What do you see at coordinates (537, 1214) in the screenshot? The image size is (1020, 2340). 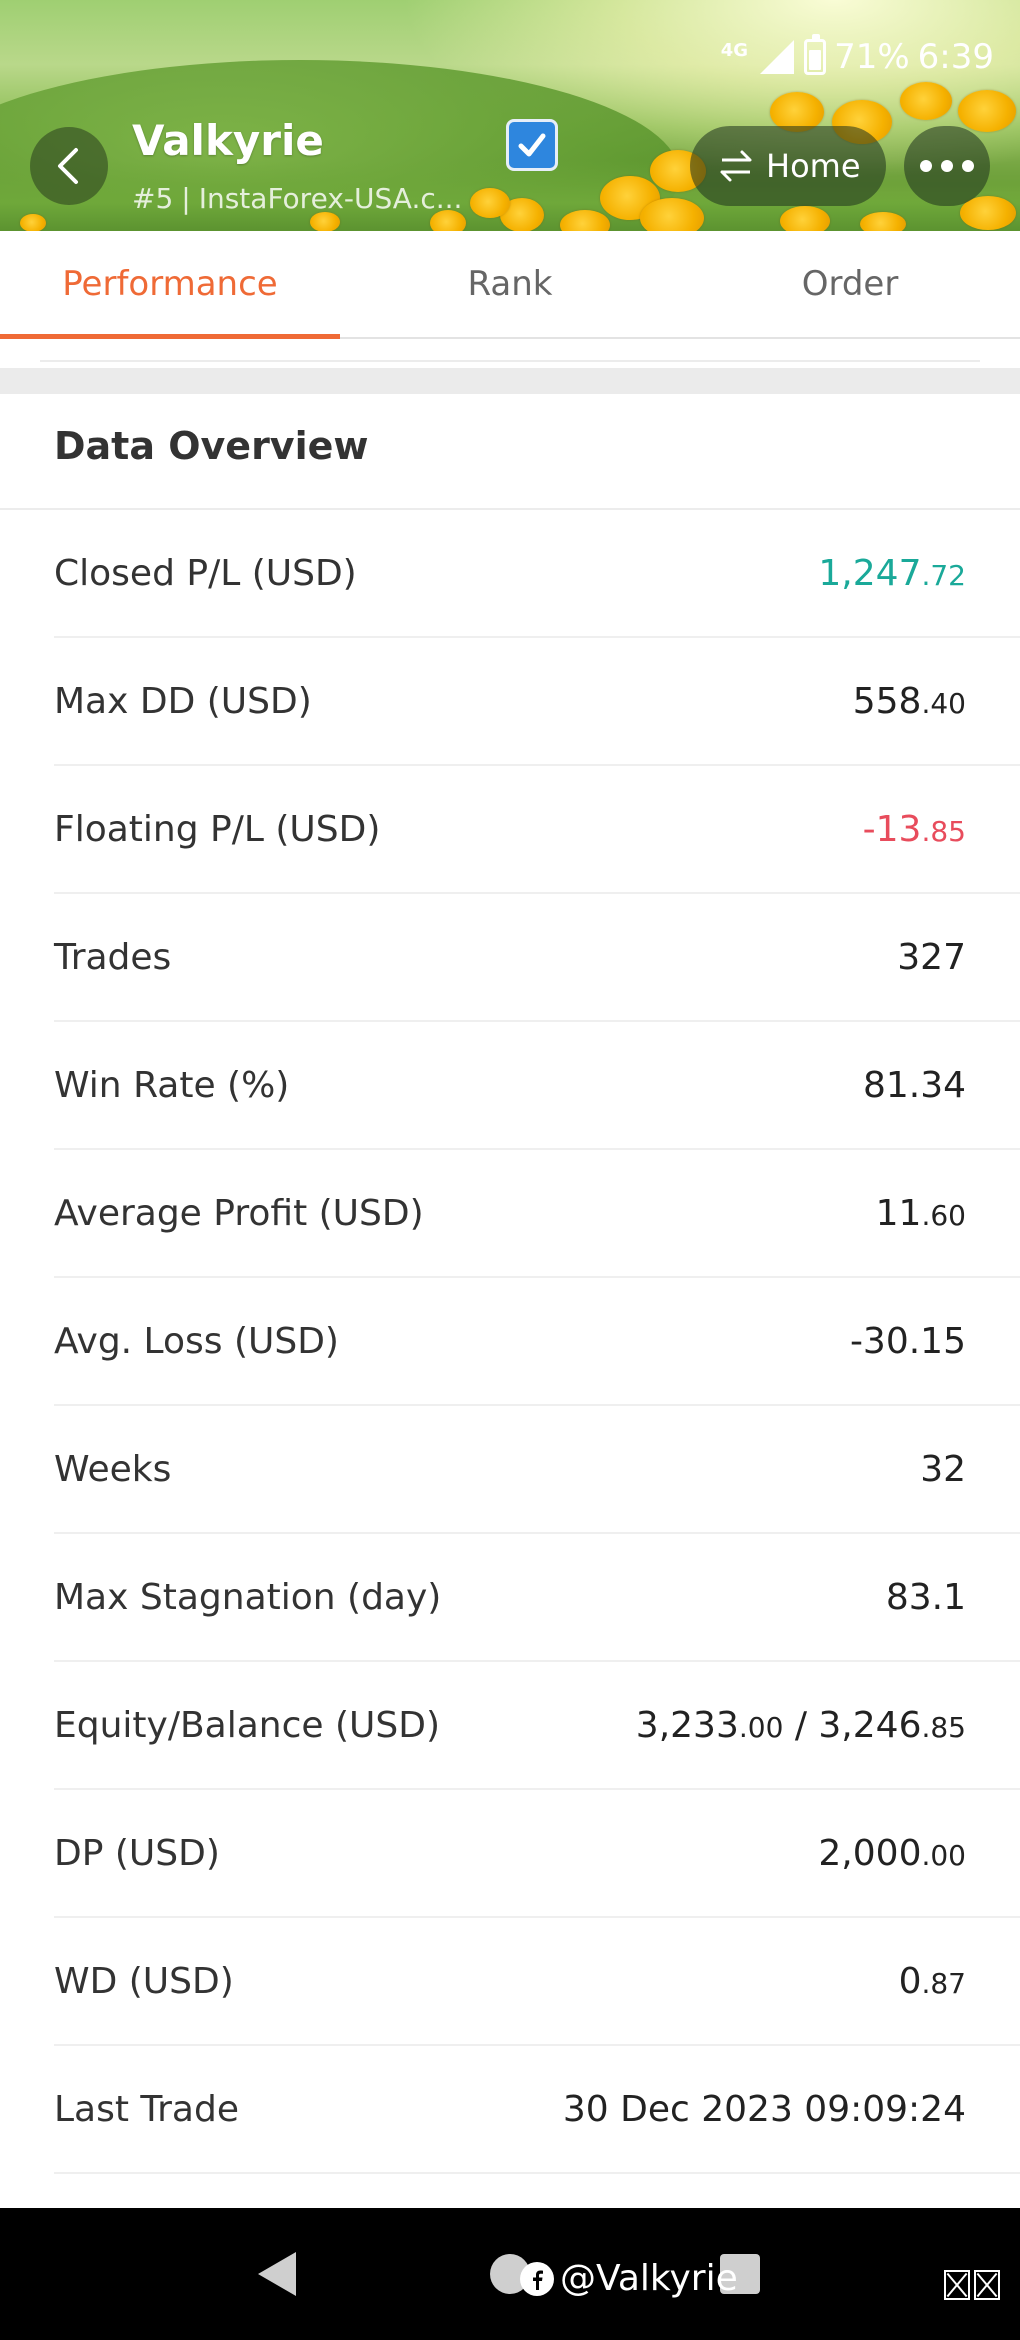 I see `row-average-profit: Average Profit (USD) 11.60` at bounding box center [537, 1214].